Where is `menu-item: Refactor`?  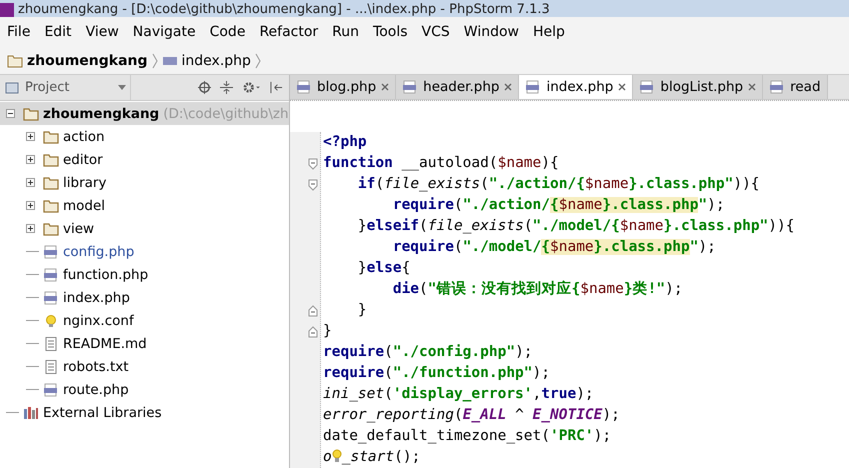 menu-item: Refactor is located at coordinates (288, 32).